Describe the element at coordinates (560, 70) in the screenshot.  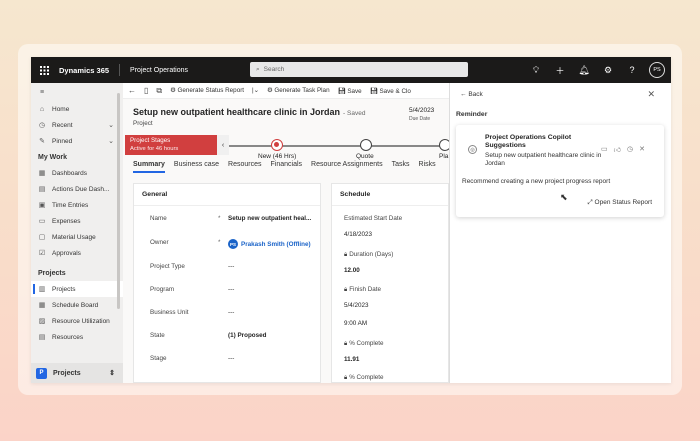
I see `plus-icon: ＋` at that location.